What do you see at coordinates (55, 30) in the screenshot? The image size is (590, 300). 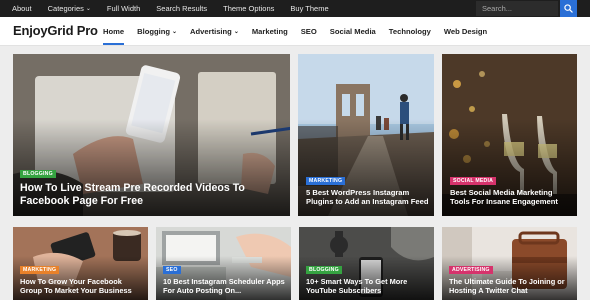 I see `site-logo: EnjoyGrid Pro` at bounding box center [55, 30].